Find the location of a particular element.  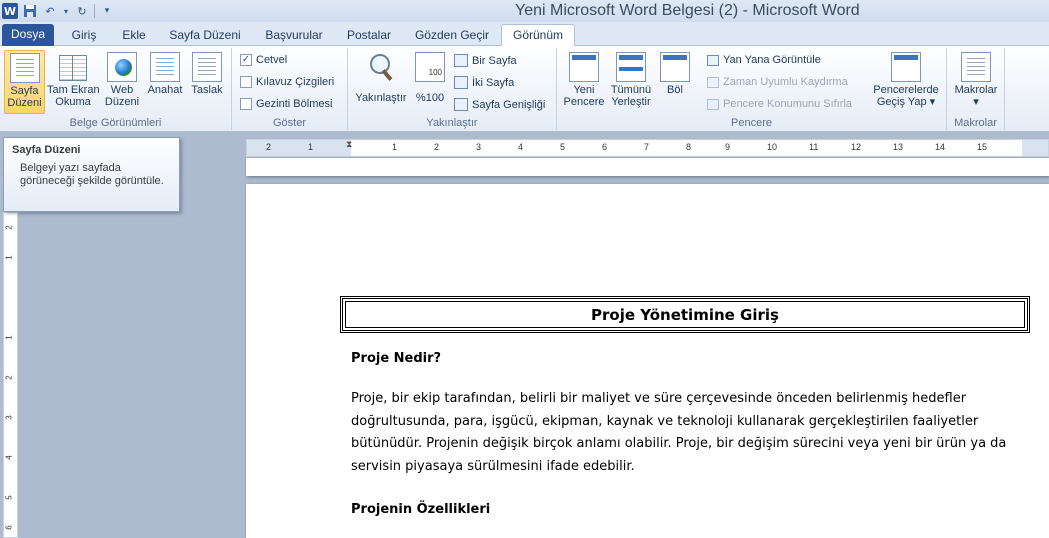

ruler-number: 7 is located at coordinates (647, 147).